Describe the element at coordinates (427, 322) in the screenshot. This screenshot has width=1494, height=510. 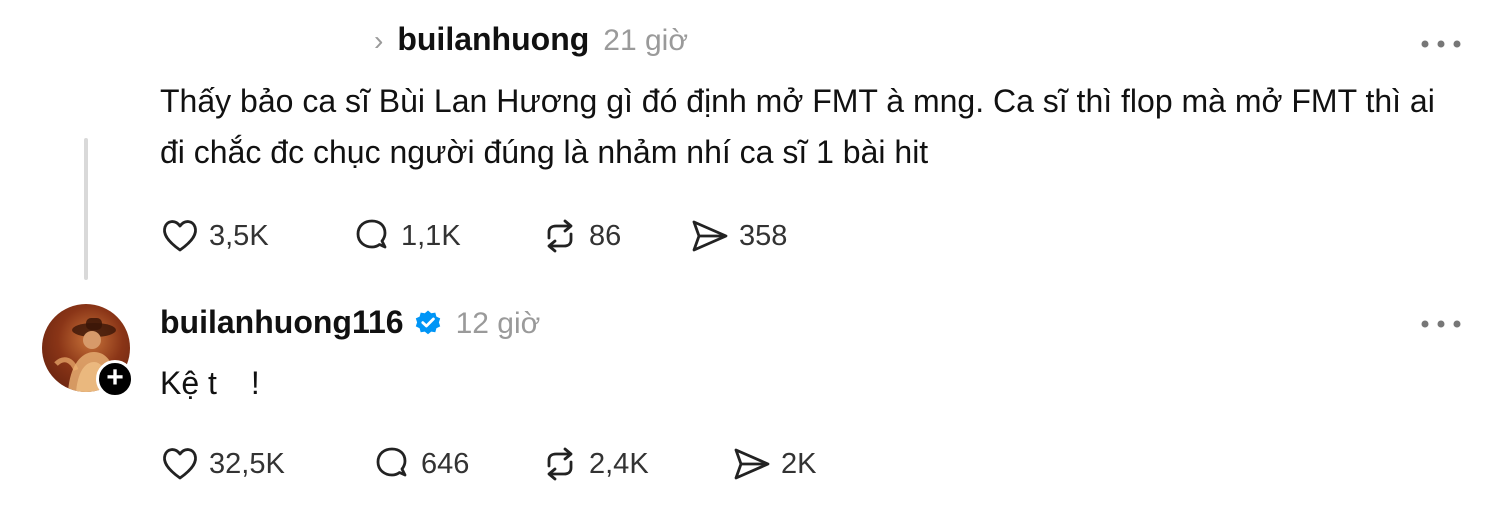
I see `verified-badge-icon` at that location.